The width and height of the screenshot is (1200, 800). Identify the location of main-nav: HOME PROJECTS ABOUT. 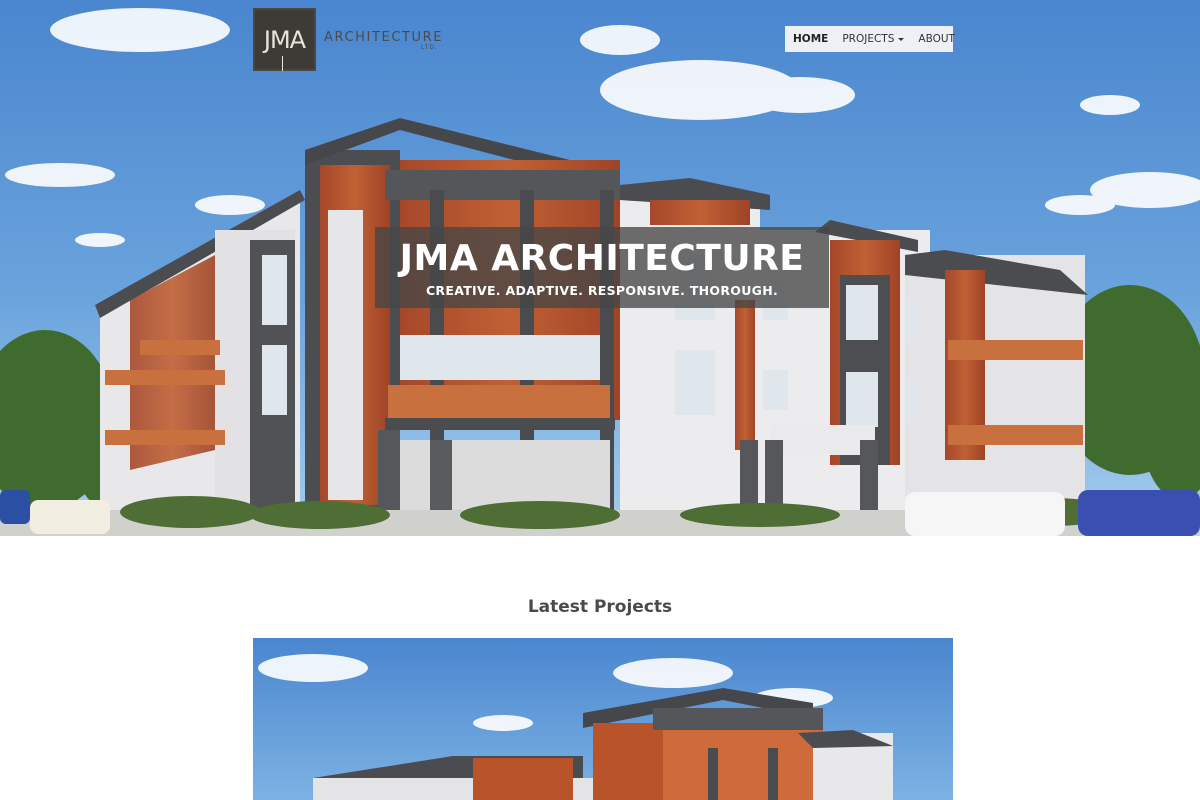
(870, 39).